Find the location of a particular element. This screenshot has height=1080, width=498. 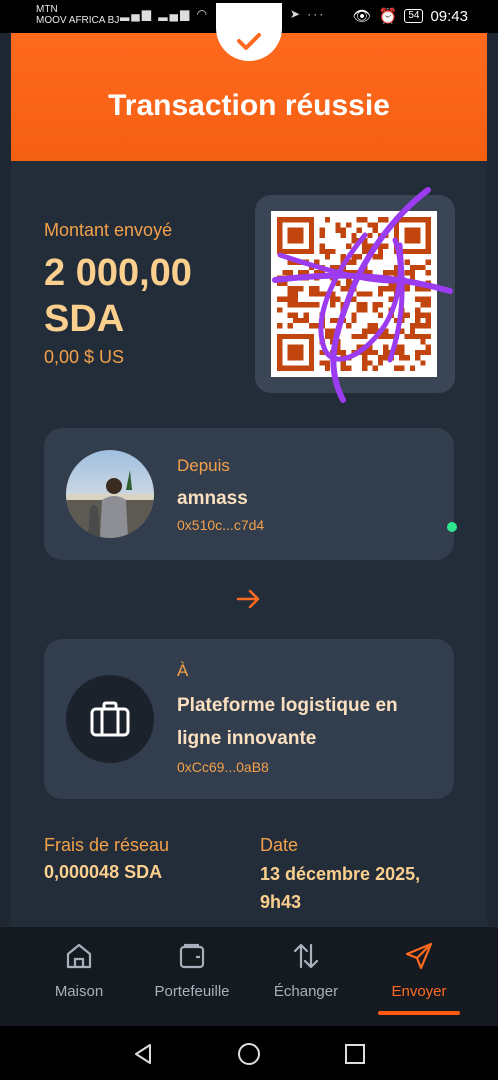

briefcase-icon is located at coordinates (110, 719).